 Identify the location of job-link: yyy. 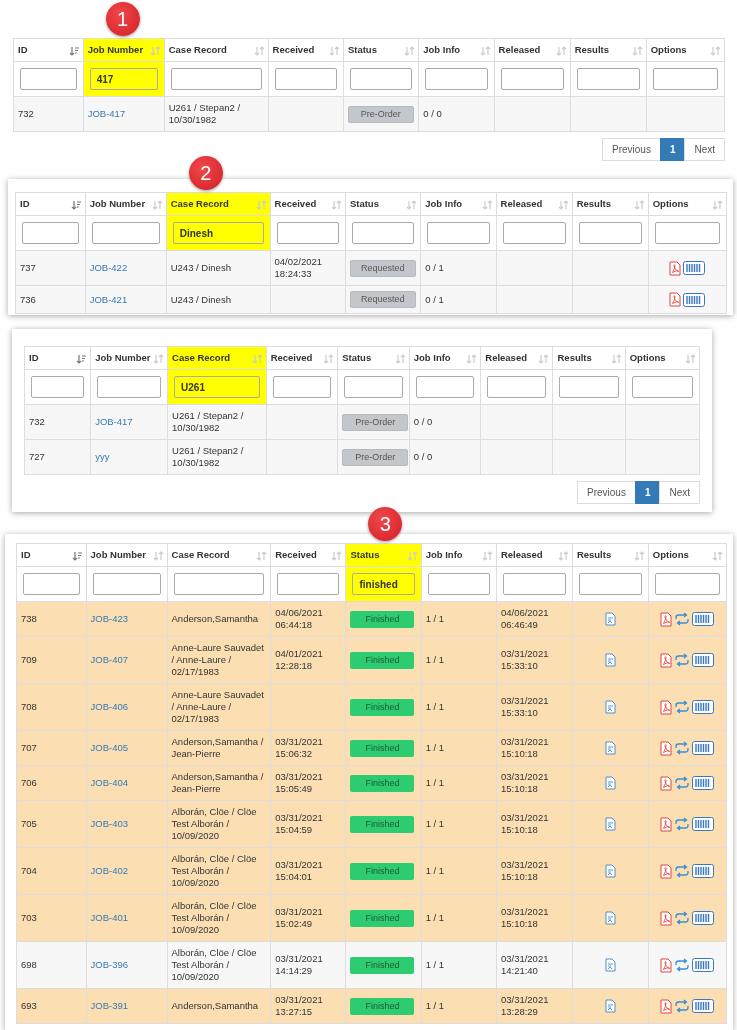
(102, 456).